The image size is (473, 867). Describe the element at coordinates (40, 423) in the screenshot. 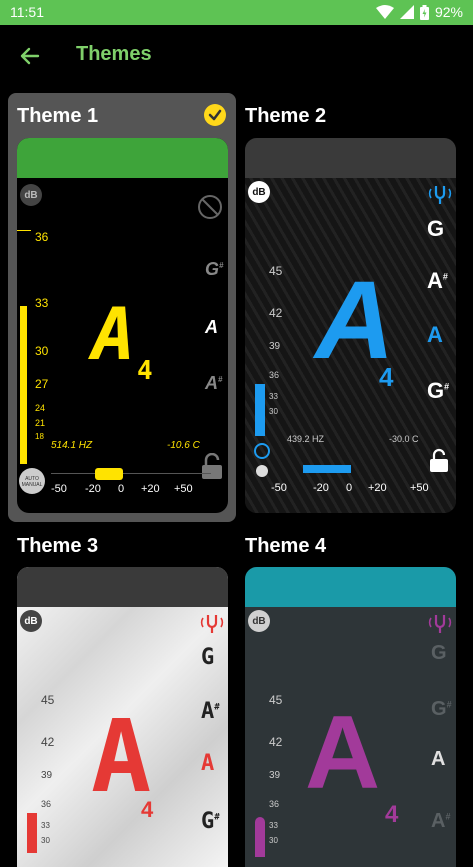

I see `scale-label: 21` at that location.